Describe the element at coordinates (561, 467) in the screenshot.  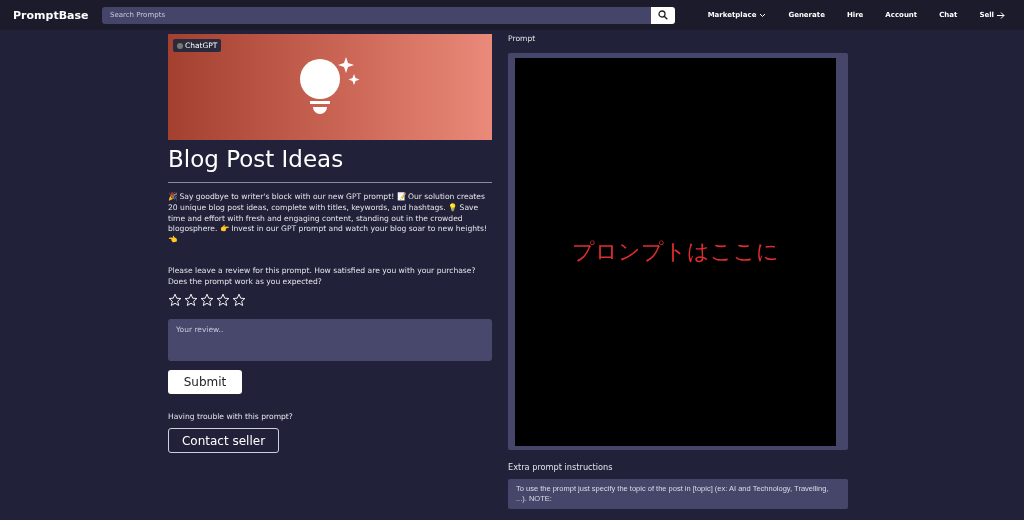
I see `extra-instructions-label: Extra prompt instructions` at that location.